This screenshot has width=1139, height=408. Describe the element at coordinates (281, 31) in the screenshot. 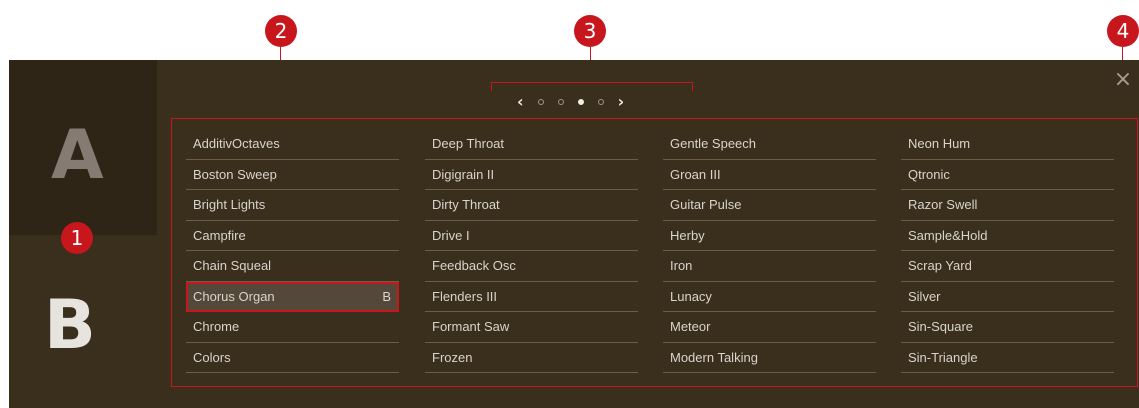

I see `callout-badge: 2` at that location.